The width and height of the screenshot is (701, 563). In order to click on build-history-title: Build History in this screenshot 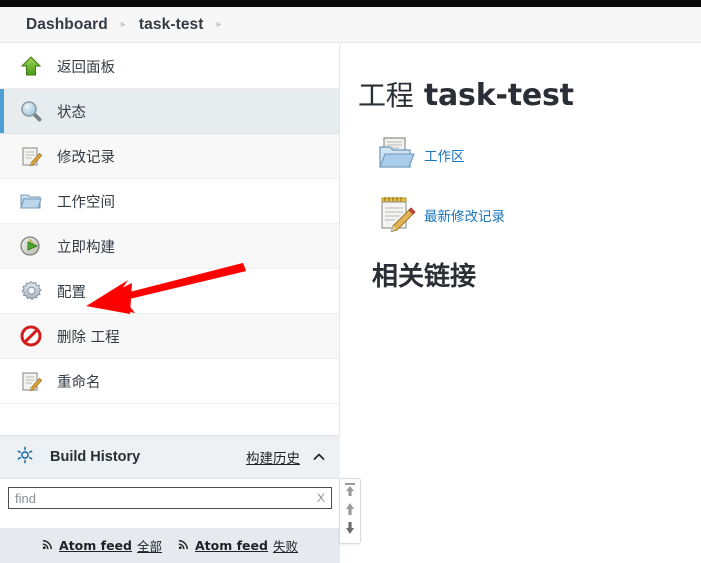, I will do `click(95, 457)`.